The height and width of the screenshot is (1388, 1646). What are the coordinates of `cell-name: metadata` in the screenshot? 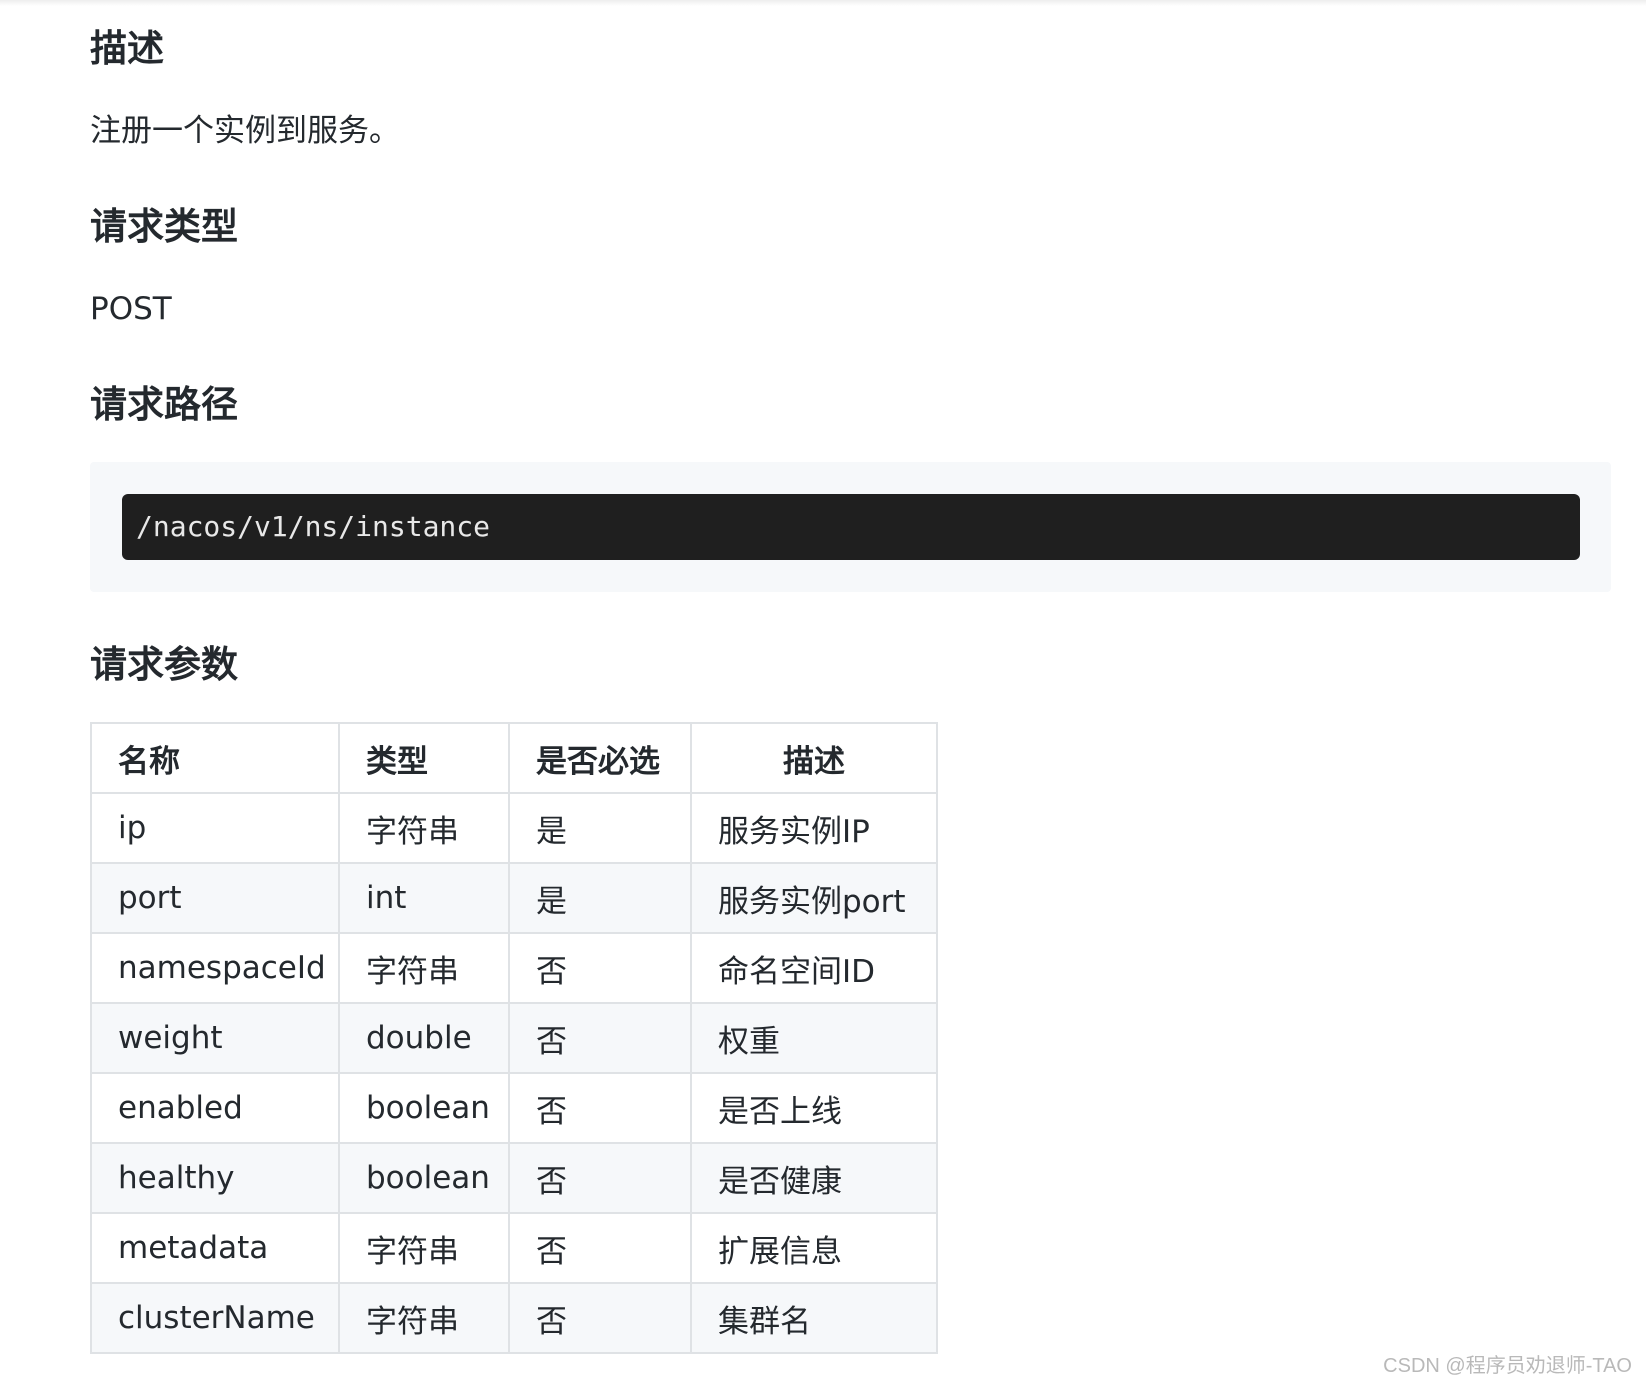 It's located at (215, 1248).